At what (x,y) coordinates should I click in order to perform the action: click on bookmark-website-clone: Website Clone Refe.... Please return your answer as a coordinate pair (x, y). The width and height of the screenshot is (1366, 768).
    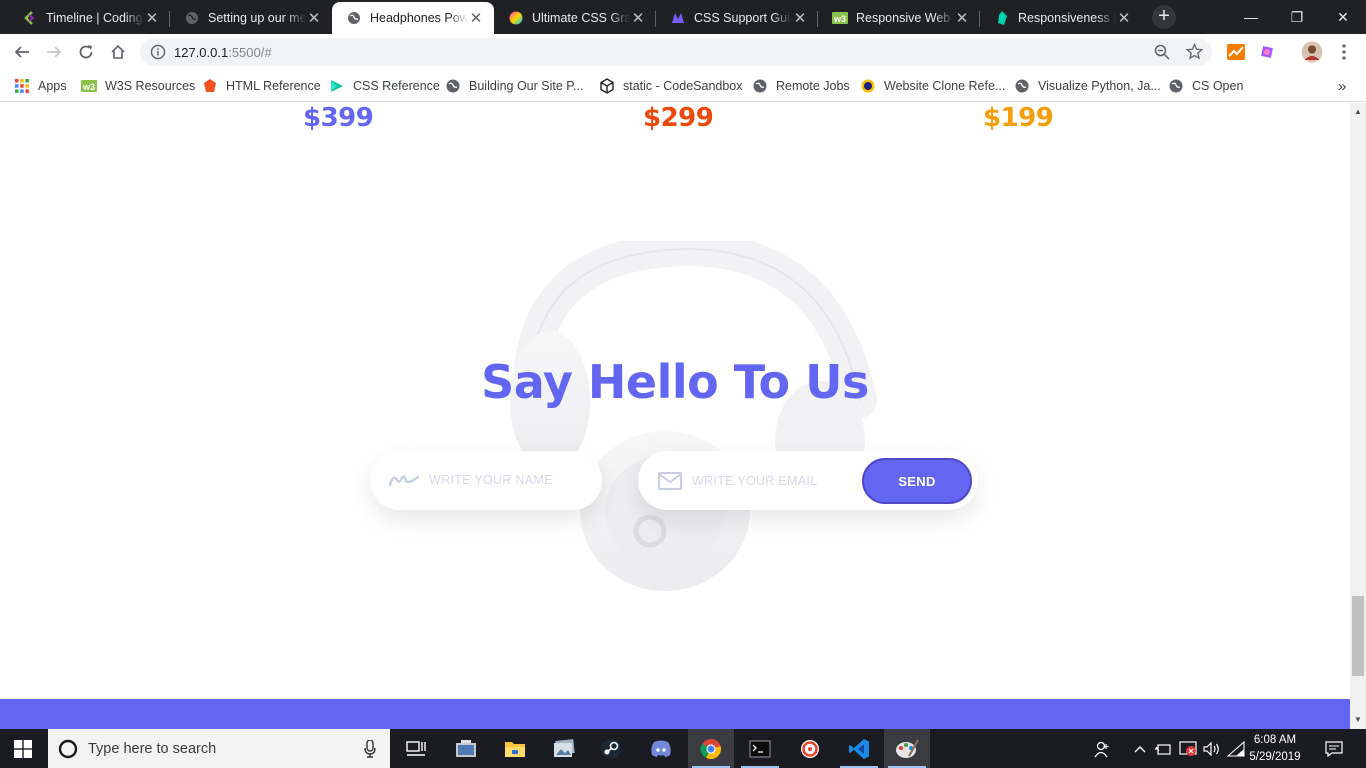
    Looking at the image, I should click on (932, 86).